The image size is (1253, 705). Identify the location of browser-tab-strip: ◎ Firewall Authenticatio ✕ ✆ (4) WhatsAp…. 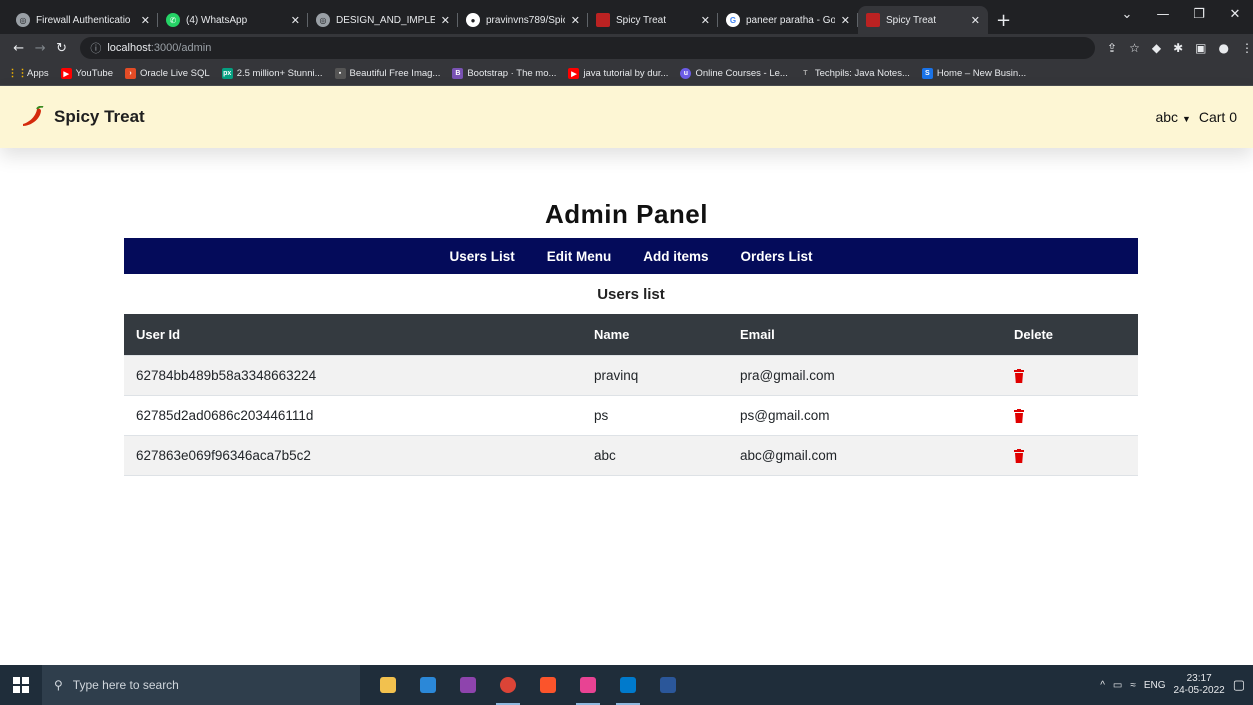
(626, 17).